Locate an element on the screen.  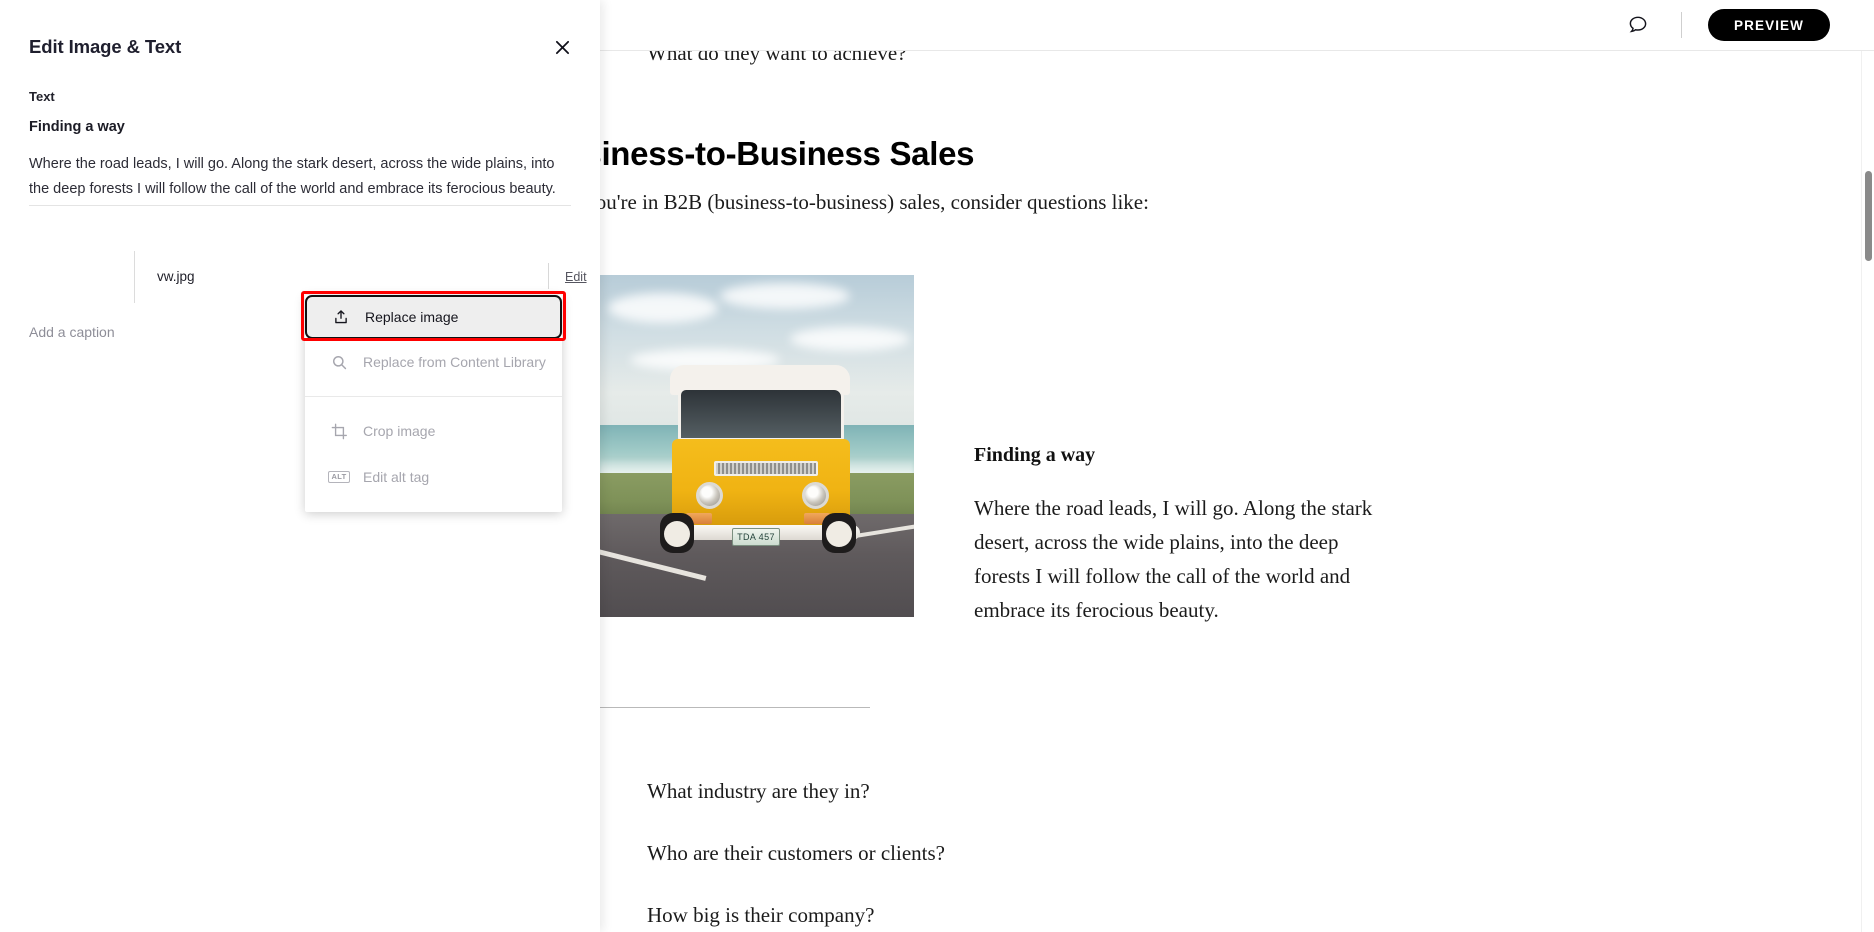
panel-header: Edit Image & Text is located at coordinates (300, 40).